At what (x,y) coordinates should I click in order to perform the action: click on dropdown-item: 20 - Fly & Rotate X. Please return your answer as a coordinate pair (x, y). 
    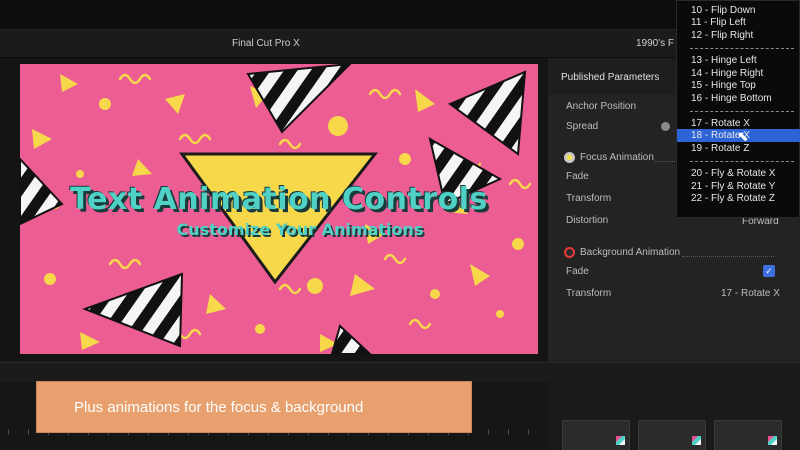
    Looking at the image, I should click on (733, 173).